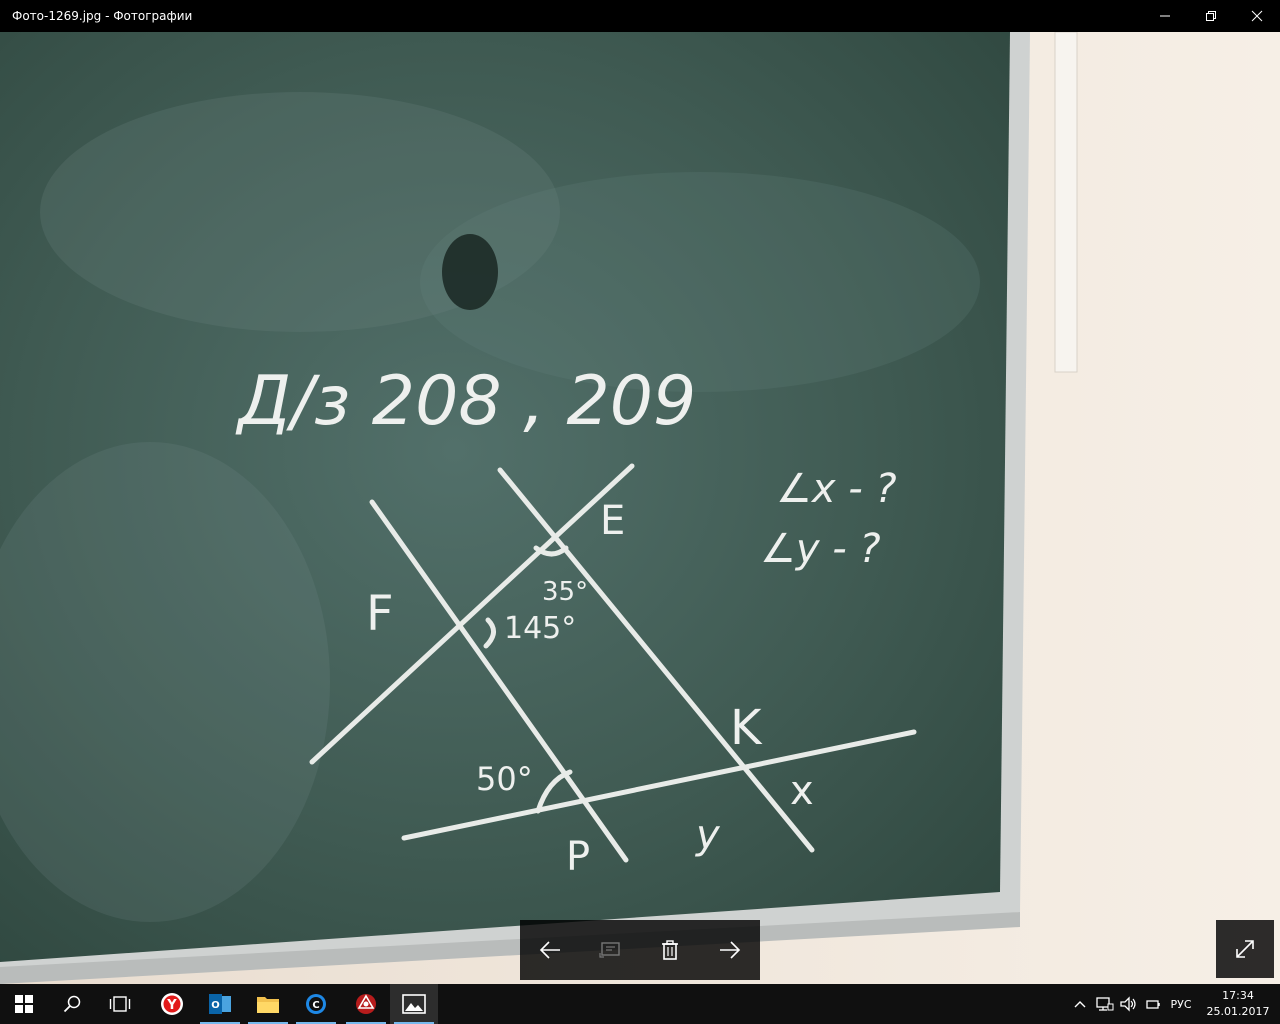  Describe the element at coordinates (708, 835) in the screenshot. I see `angle-y-label: y` at that location.